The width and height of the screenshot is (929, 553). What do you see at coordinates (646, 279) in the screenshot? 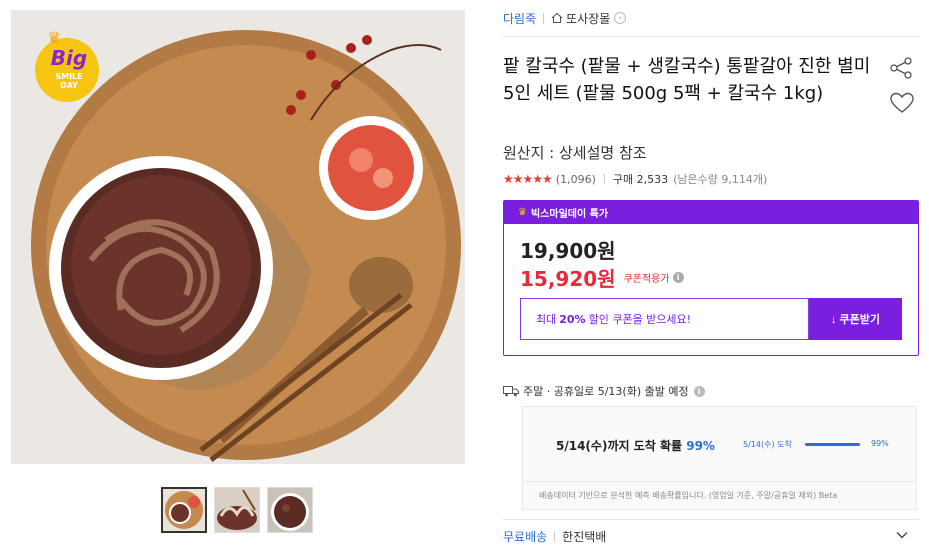
I see `coupon-applied-label: 쿠폰적용가` at bounding box center [646, 279].